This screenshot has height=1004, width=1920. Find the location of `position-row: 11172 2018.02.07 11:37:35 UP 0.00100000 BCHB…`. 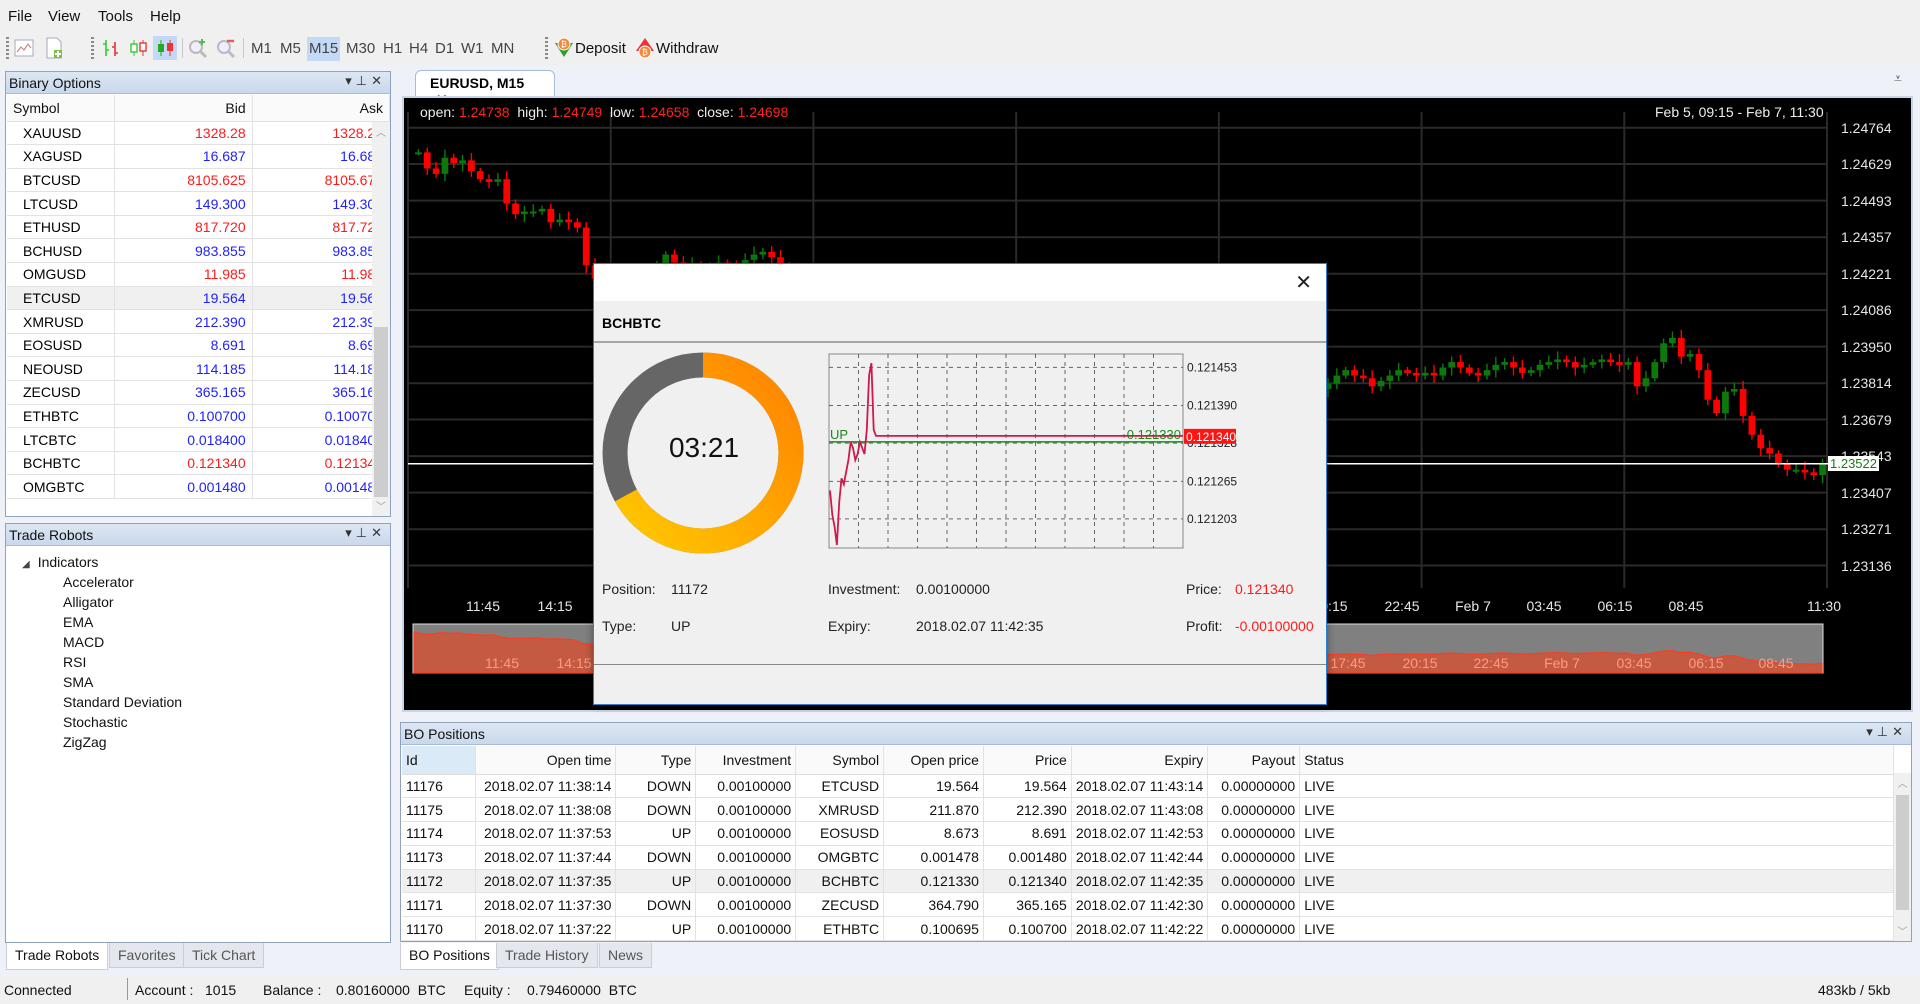

position-row: 11172 2018.02.07 11:37:35 UP 0.00100000 BCHB… is located at coordinates (1148, 881).